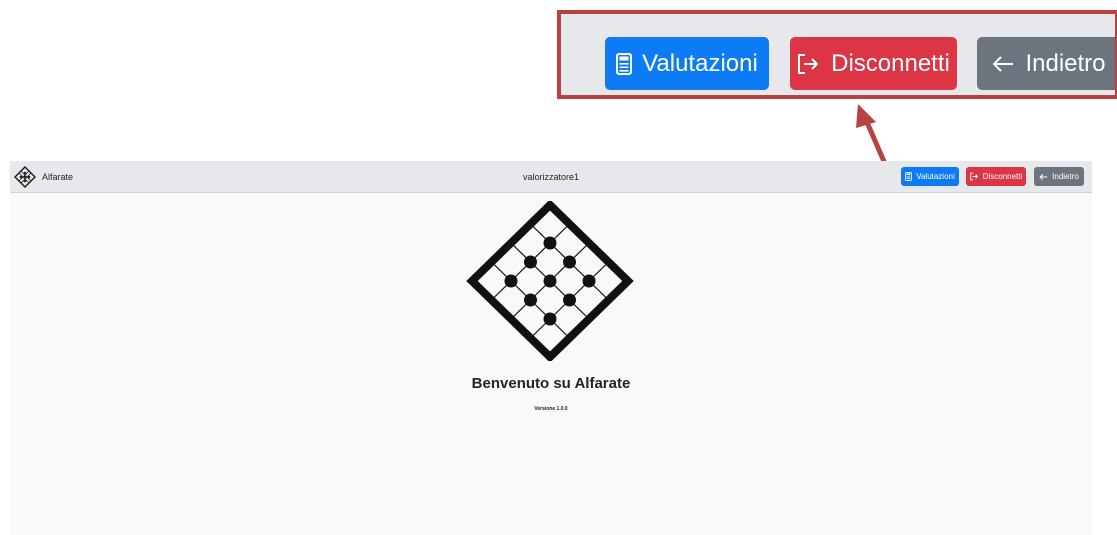  I want to click on indietro-button: Indietro, so click(1059, 176).